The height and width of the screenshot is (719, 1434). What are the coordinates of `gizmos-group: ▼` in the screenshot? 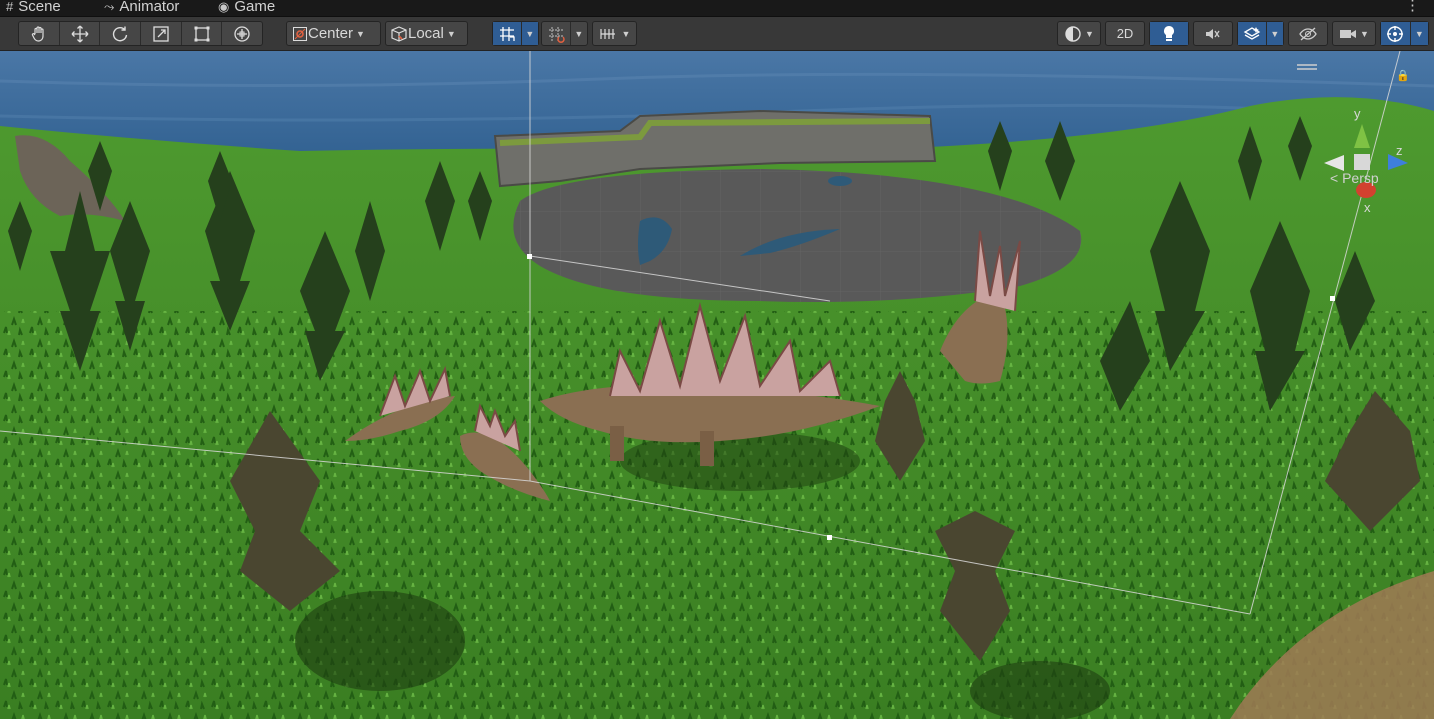 It's located at (1404, 33).